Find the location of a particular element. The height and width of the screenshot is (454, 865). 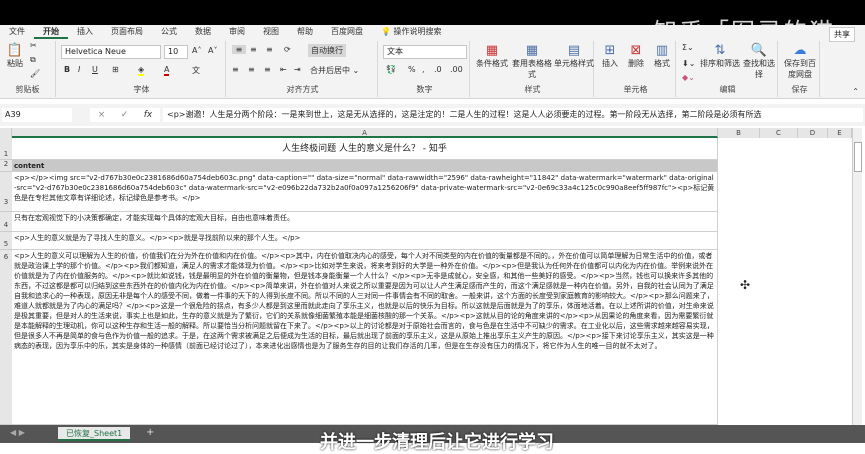

tell-me-search: 💡 操作说明搜索 is located at coordinates (411, 32).